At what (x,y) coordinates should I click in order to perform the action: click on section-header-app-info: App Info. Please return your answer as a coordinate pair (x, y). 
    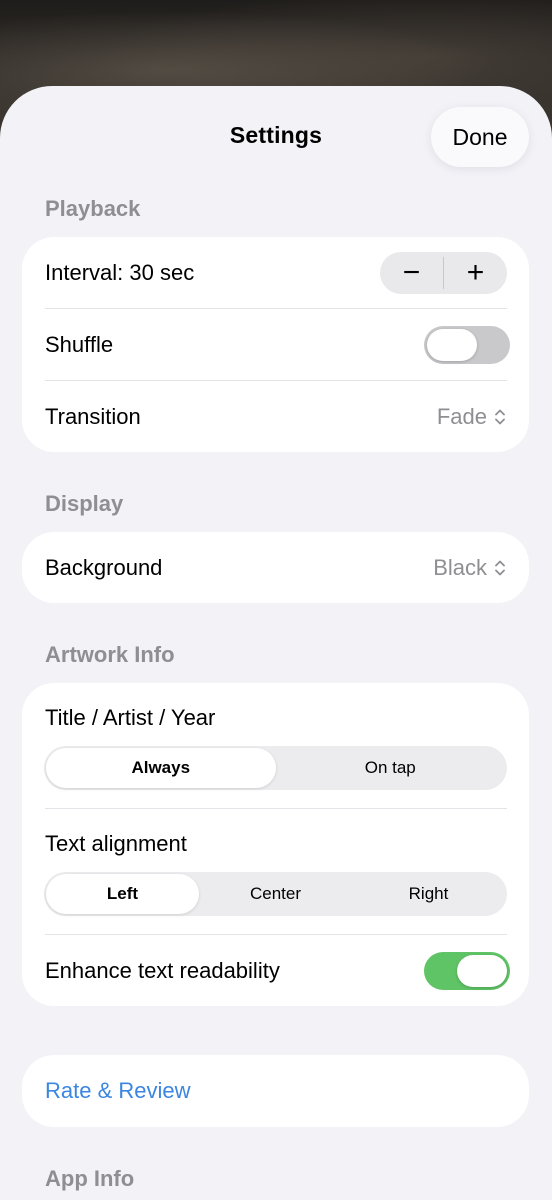
    Looking at the image, I should click on (90, 1178).